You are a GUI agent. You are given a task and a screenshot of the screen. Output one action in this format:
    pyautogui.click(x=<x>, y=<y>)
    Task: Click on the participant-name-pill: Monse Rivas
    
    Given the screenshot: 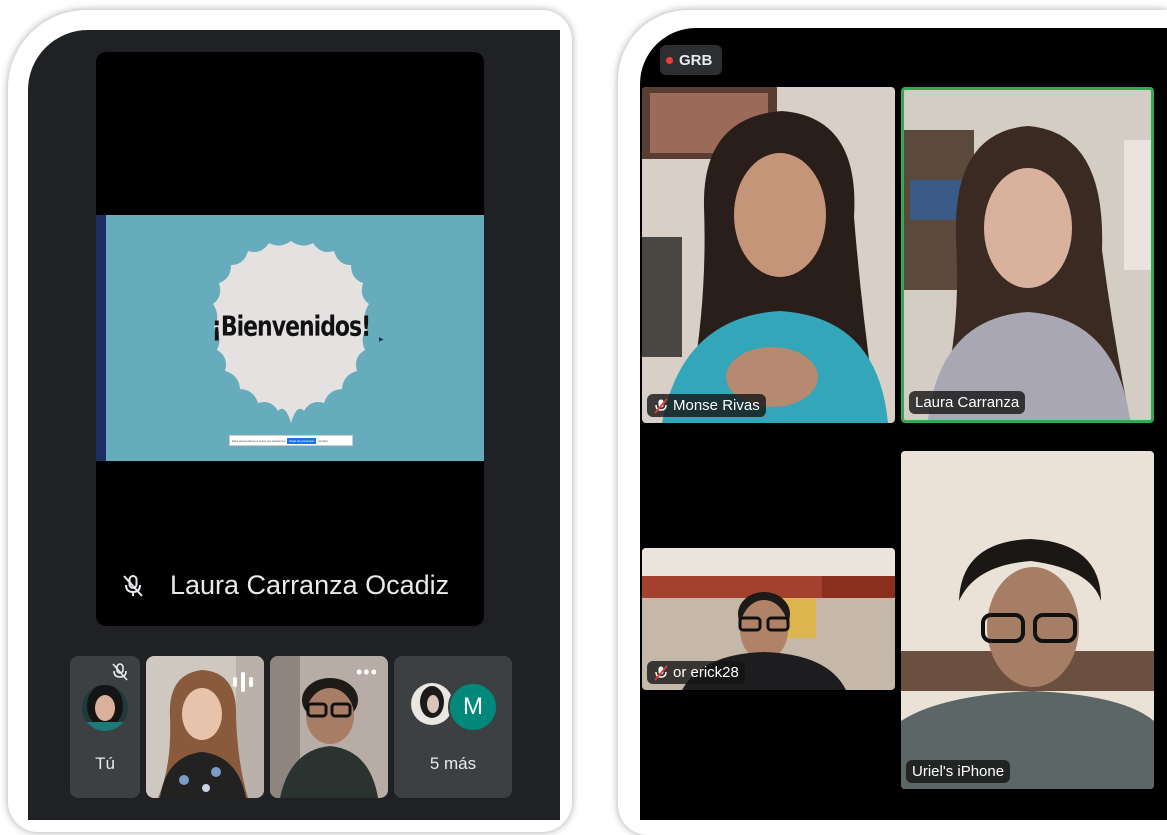 What is the action you would take?
    pyautogui.click(x=706, y=405)
    